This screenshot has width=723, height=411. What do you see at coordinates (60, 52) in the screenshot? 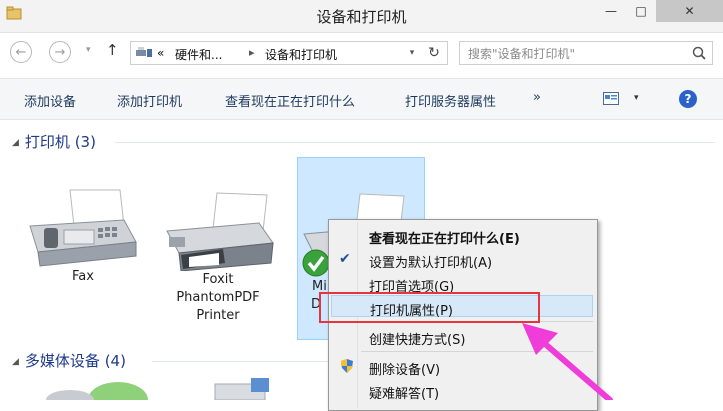
I see `forward-button: →` at bounding box center [60, 52].